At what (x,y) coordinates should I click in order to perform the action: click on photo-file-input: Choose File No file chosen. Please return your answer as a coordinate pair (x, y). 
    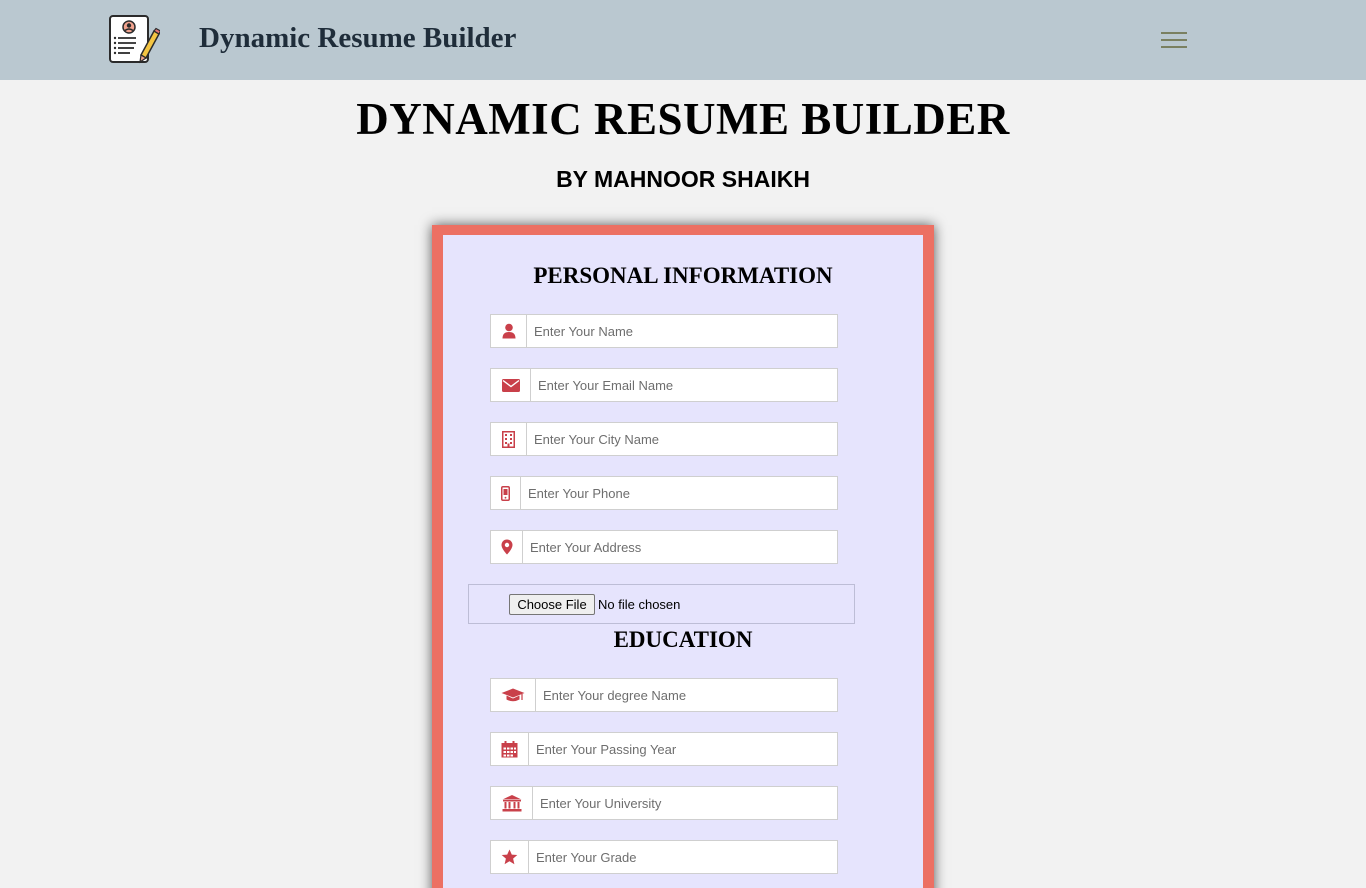
    Looking at the image, I should click on (661, 604).